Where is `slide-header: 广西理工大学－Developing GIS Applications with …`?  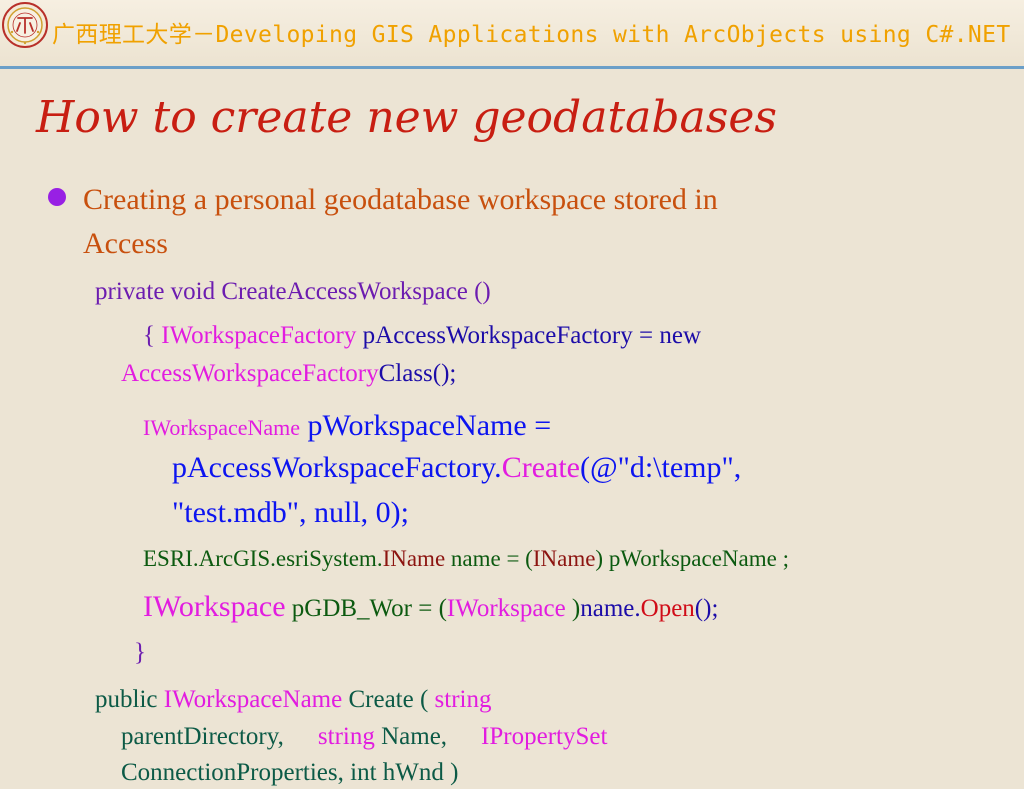 slide-header: 广西理工大学－Developing GIS Applications with … is located at coordinates (512, 33).